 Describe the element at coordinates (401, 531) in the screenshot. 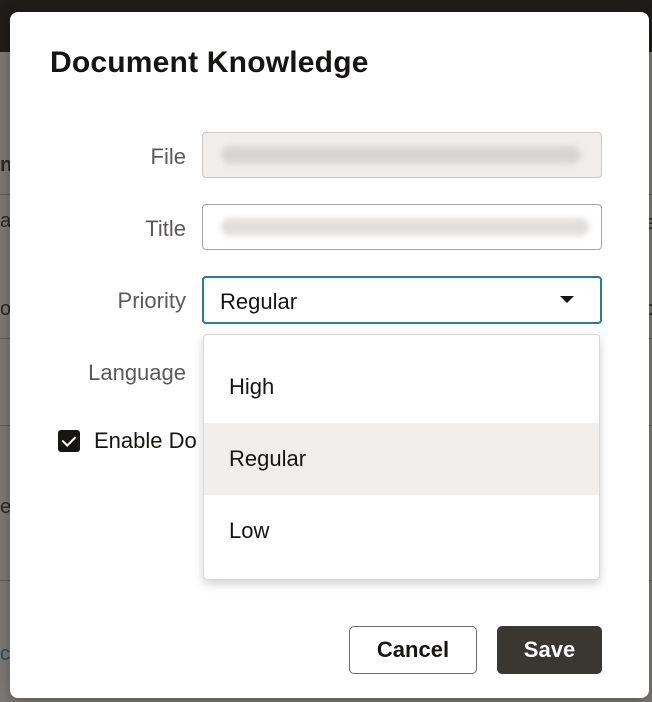

I see `priority-option-low: Low` at that location.